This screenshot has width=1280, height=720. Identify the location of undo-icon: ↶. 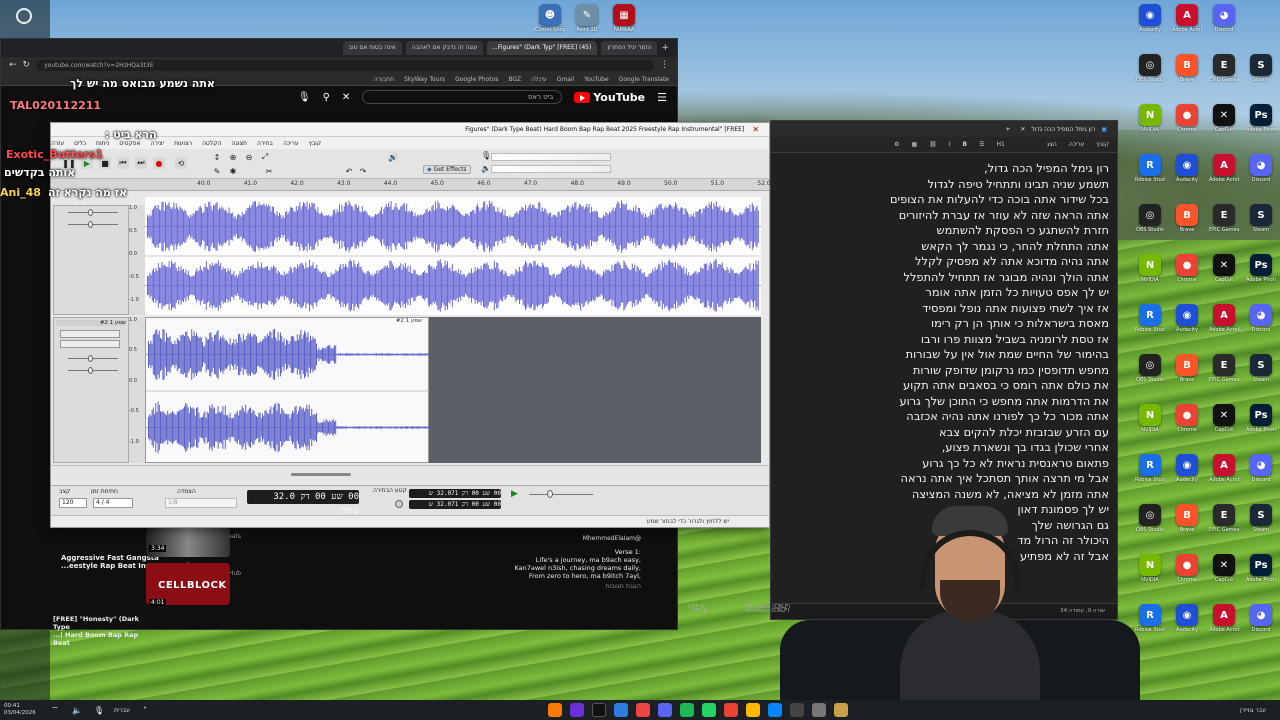
(349, 171).